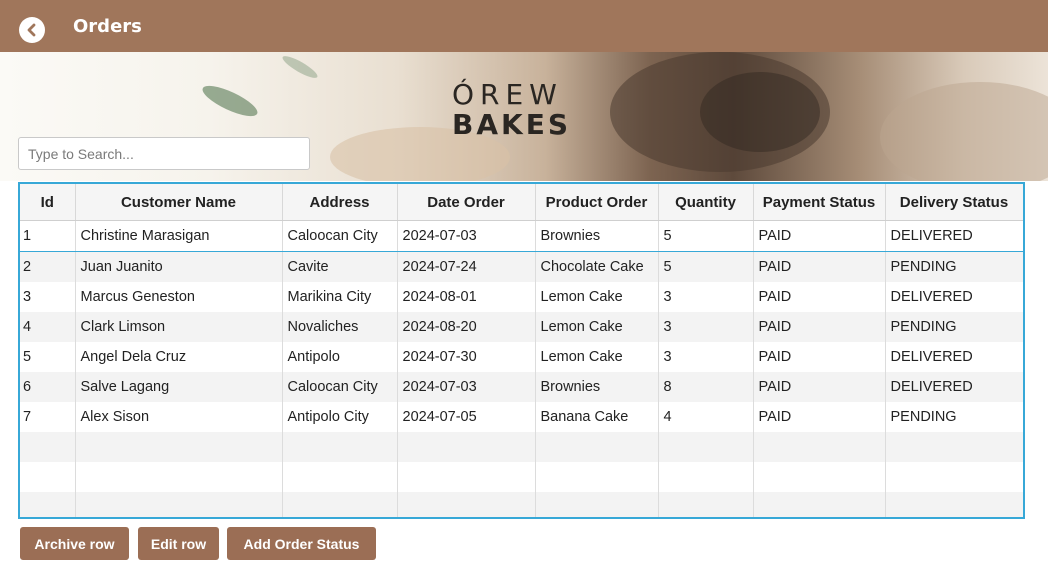  What do you see at coordinates (466, 297) in the screenshot?
I see `table-cell: 2024-08-01` at bounding box center [466, 297].